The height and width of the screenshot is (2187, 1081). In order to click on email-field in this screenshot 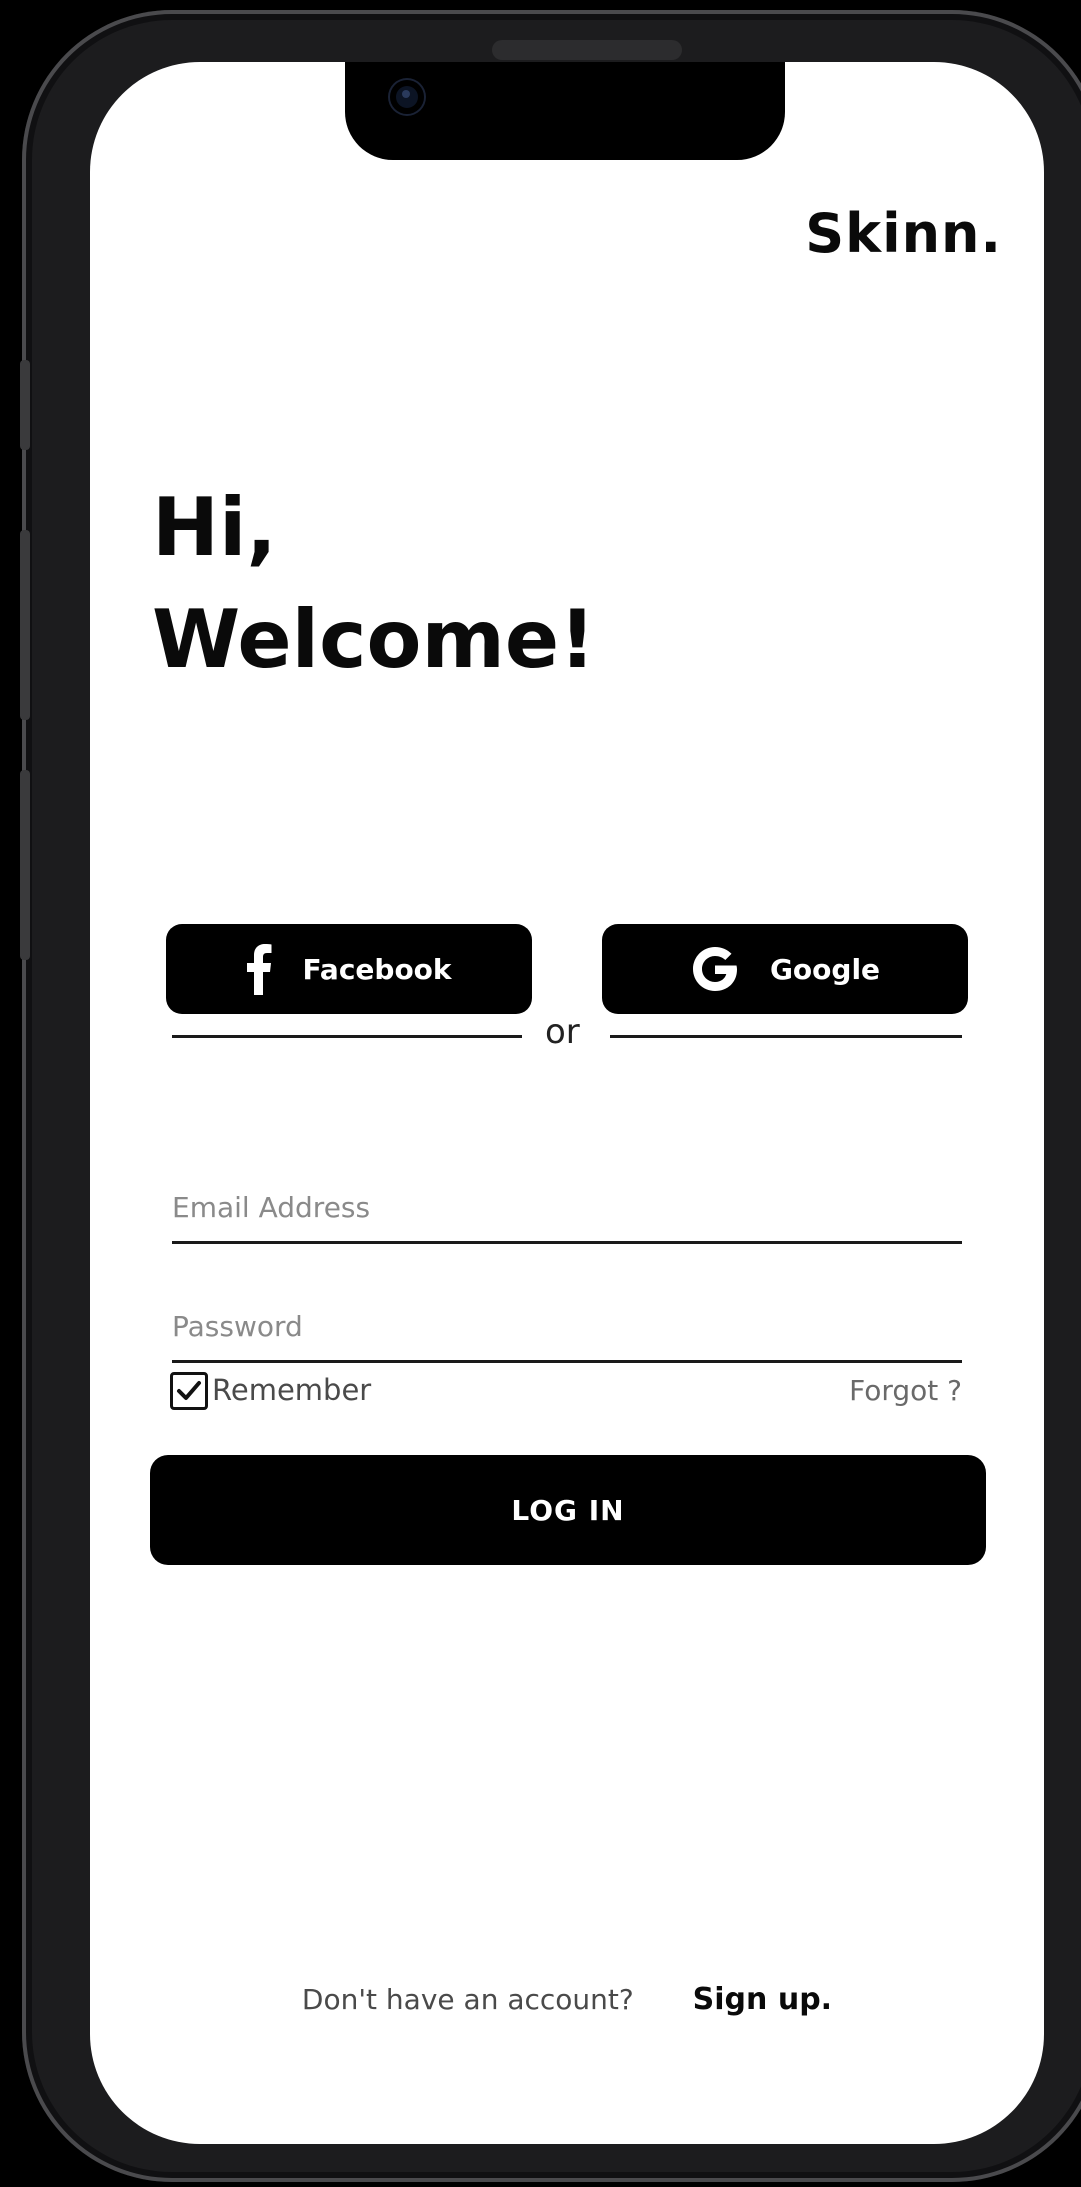, I will do `click(567, 1209)`.